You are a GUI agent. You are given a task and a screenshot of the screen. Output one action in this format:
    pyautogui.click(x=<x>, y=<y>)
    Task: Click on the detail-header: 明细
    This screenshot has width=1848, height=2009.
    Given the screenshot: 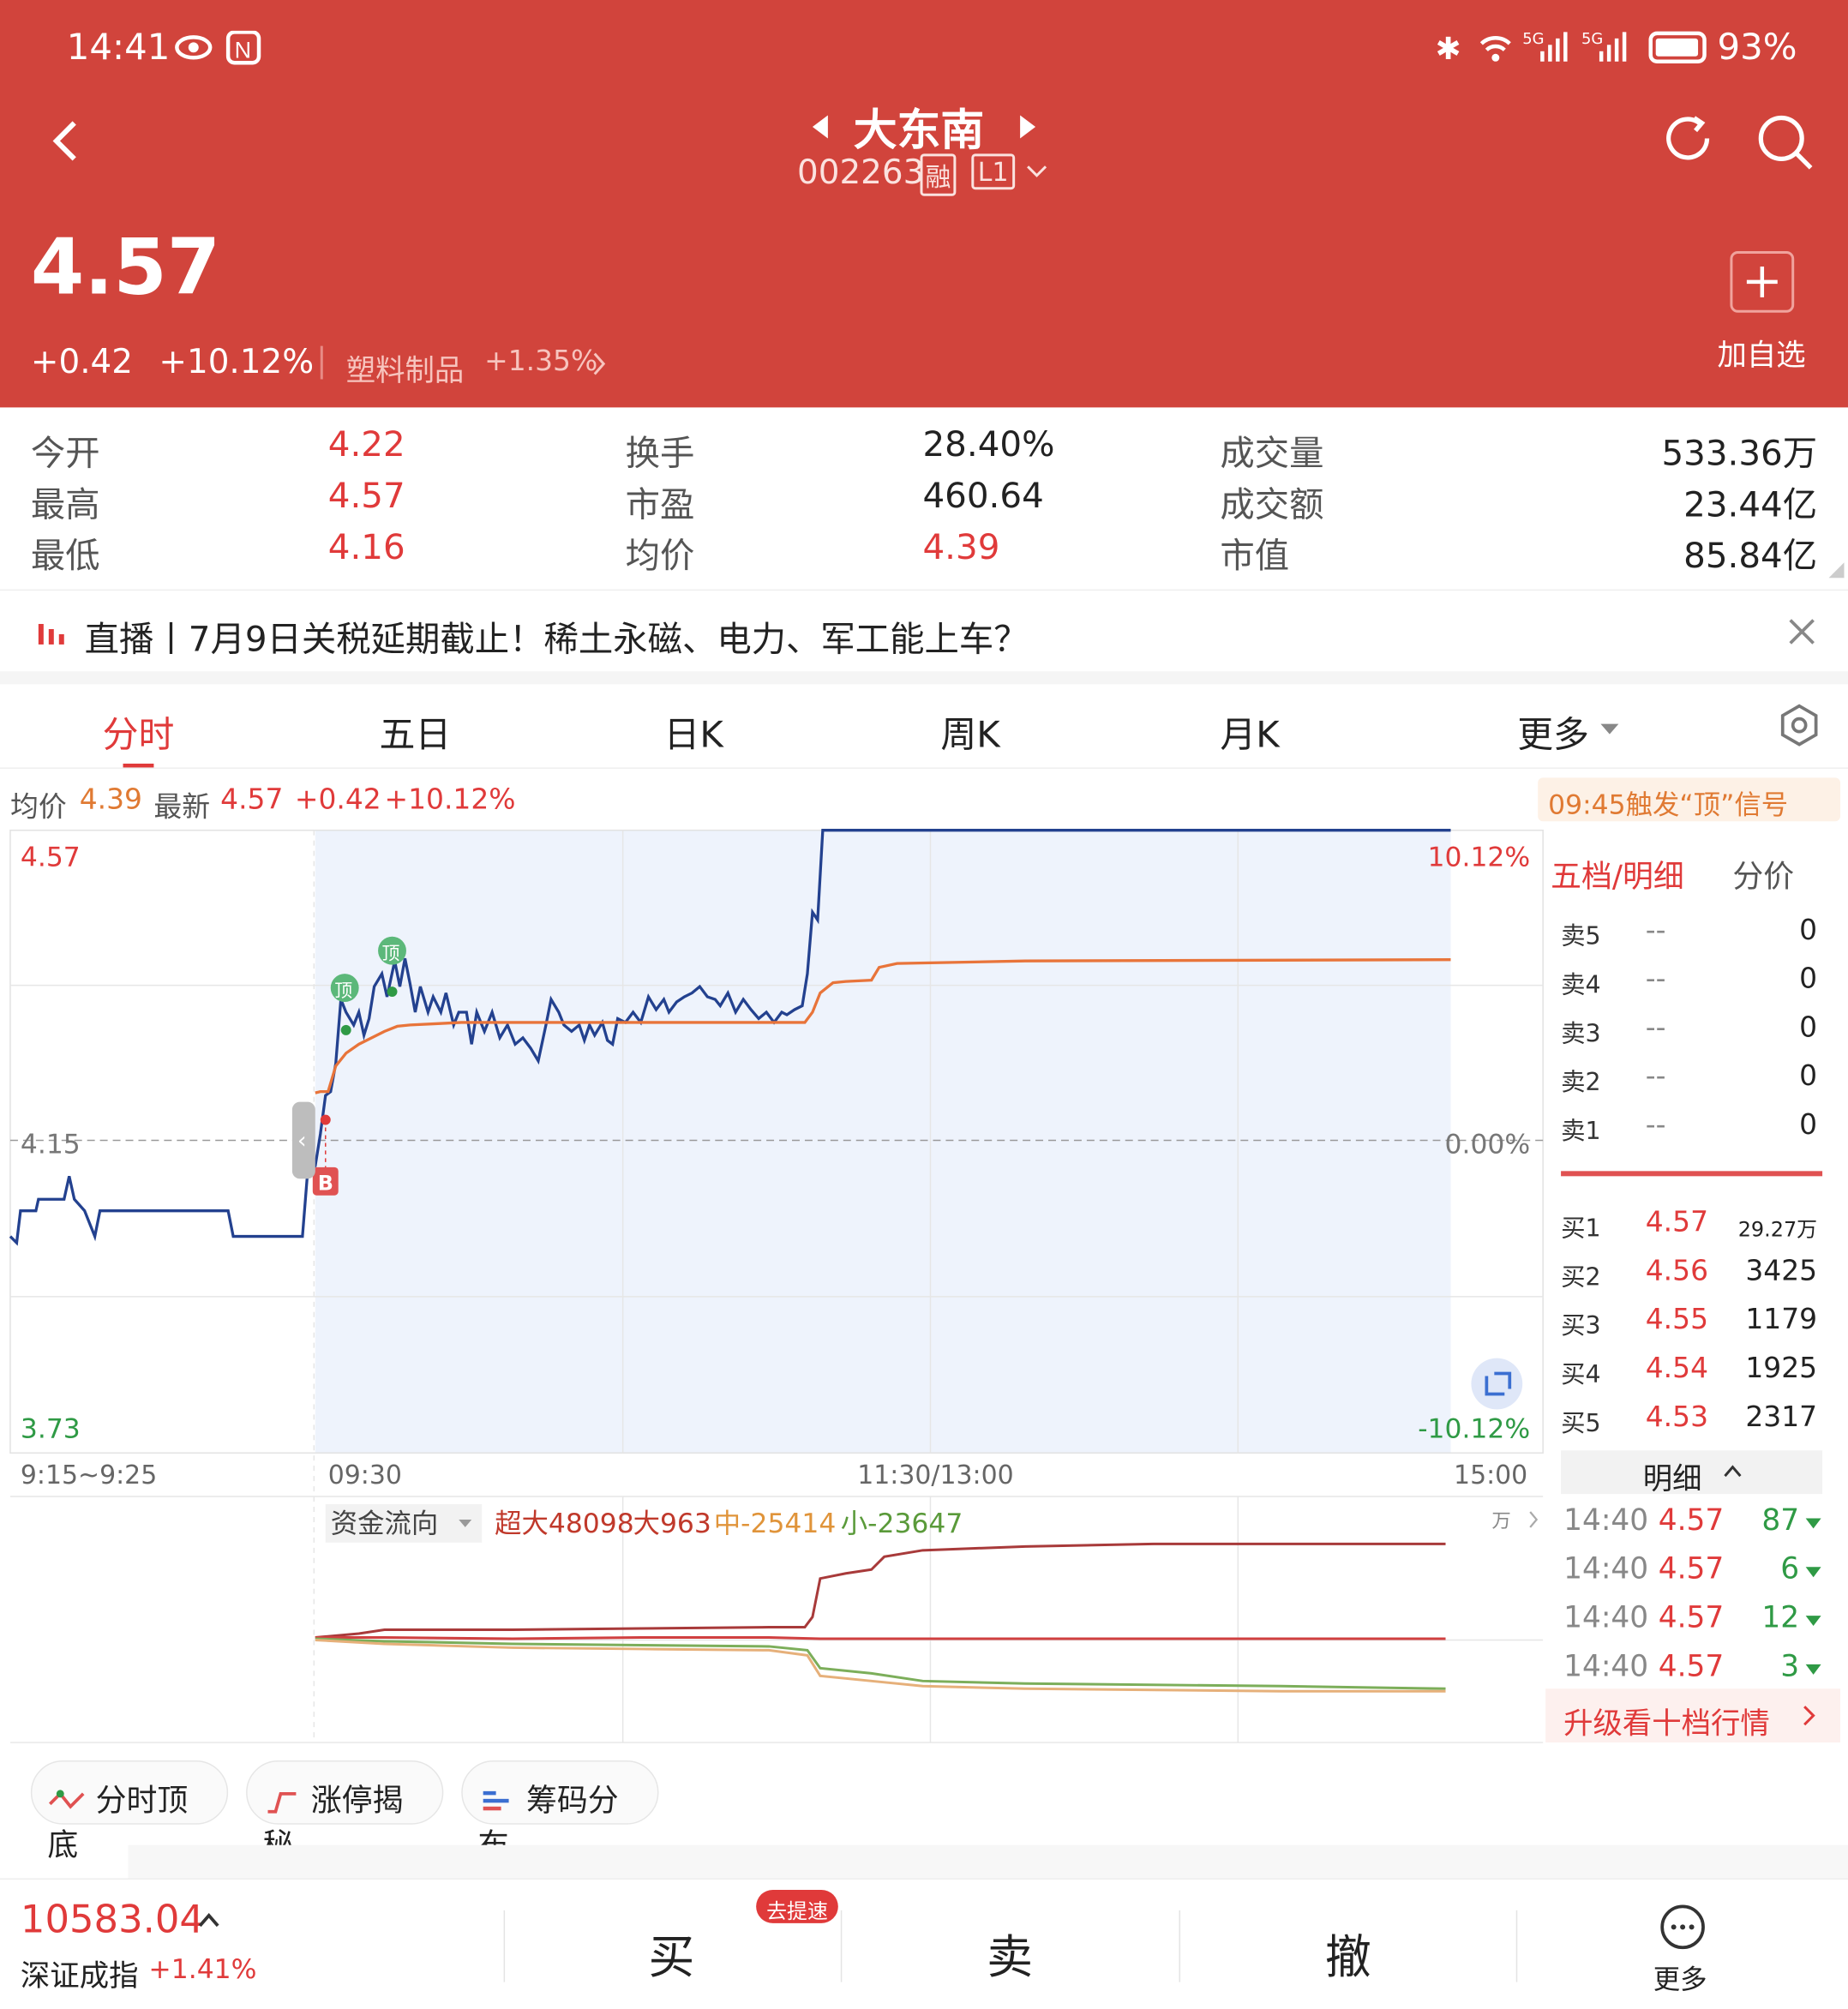 What is the action you would take?
    pyautogui.click(x=1692, y=1473)
    